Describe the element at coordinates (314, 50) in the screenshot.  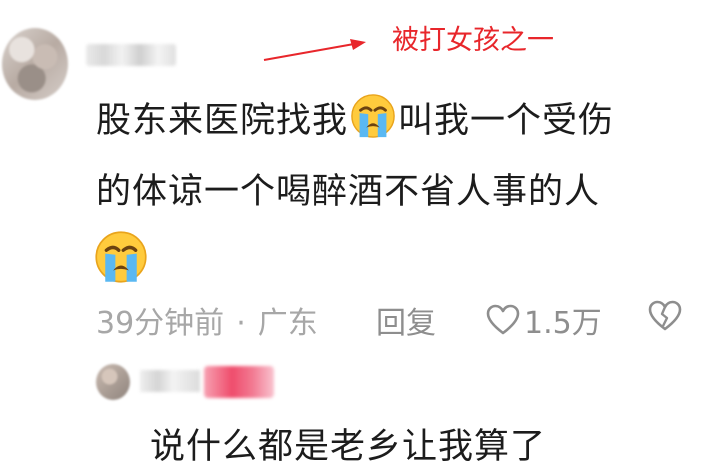
I see `annotation-arrow` at that location.